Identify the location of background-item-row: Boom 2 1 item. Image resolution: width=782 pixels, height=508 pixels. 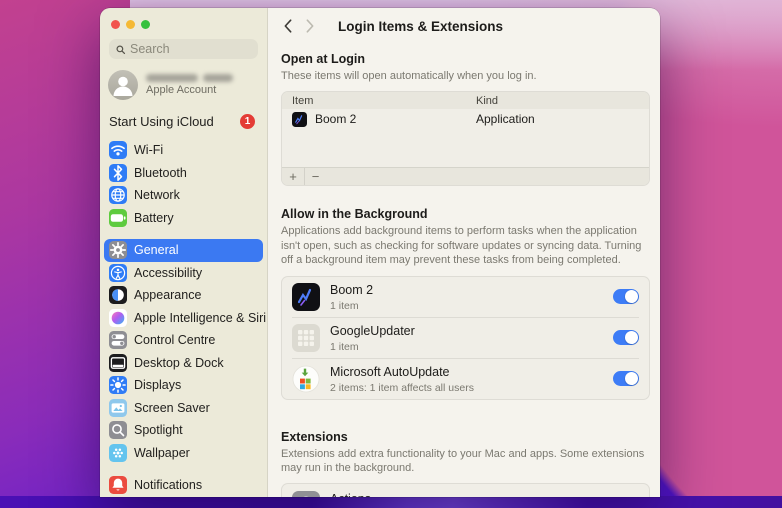
(465, 297).